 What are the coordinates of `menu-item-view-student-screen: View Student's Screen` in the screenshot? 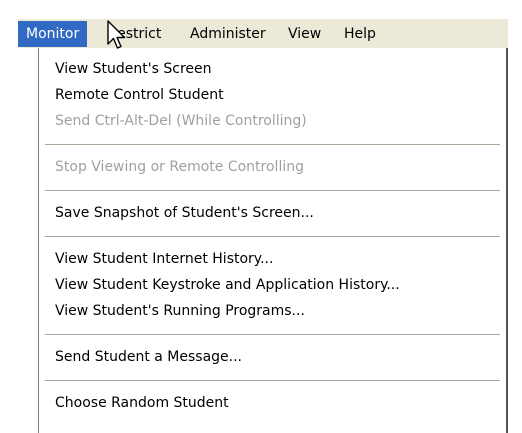 It's located at (272, 69).